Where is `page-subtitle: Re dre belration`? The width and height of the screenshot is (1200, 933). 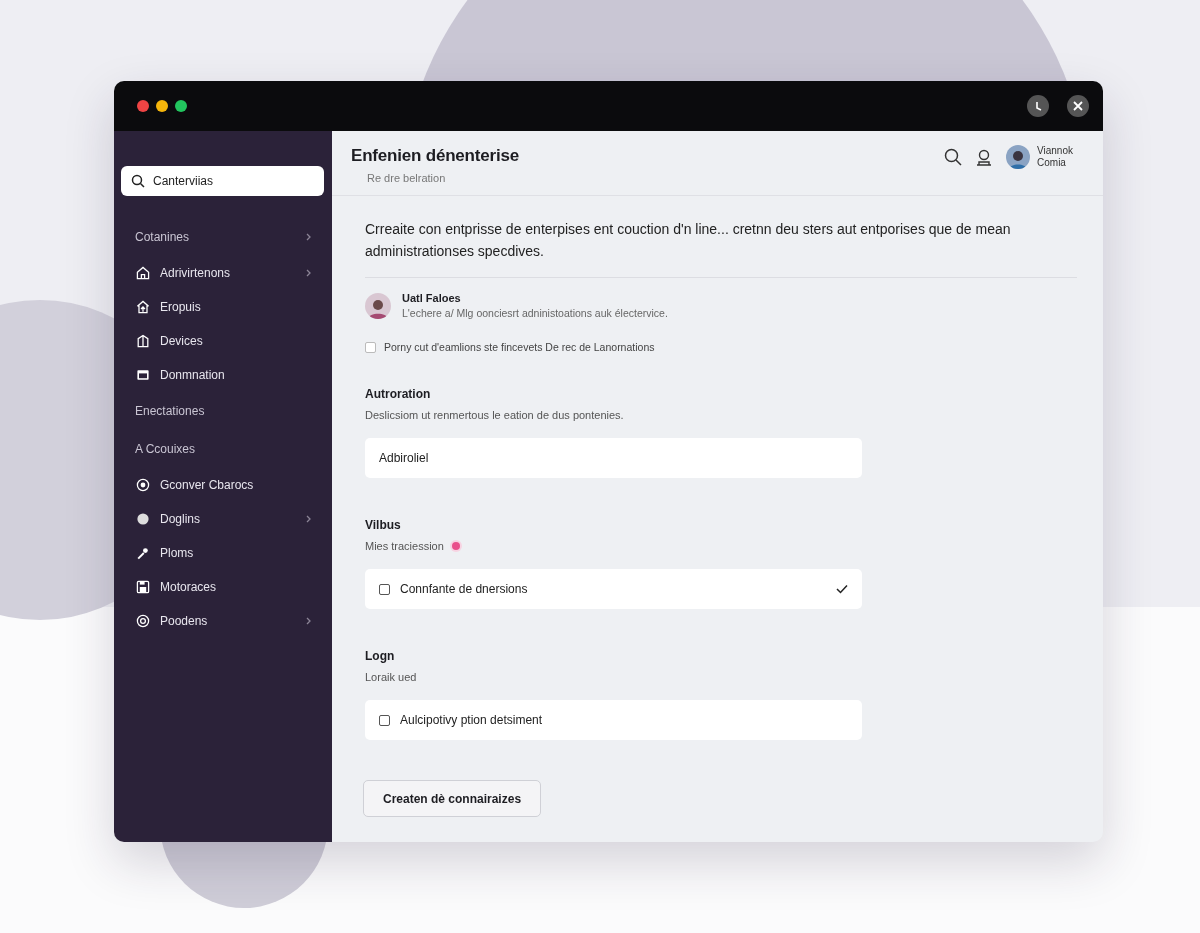 page-subtitle: Re dre belration is located at coordinates (407, 178).